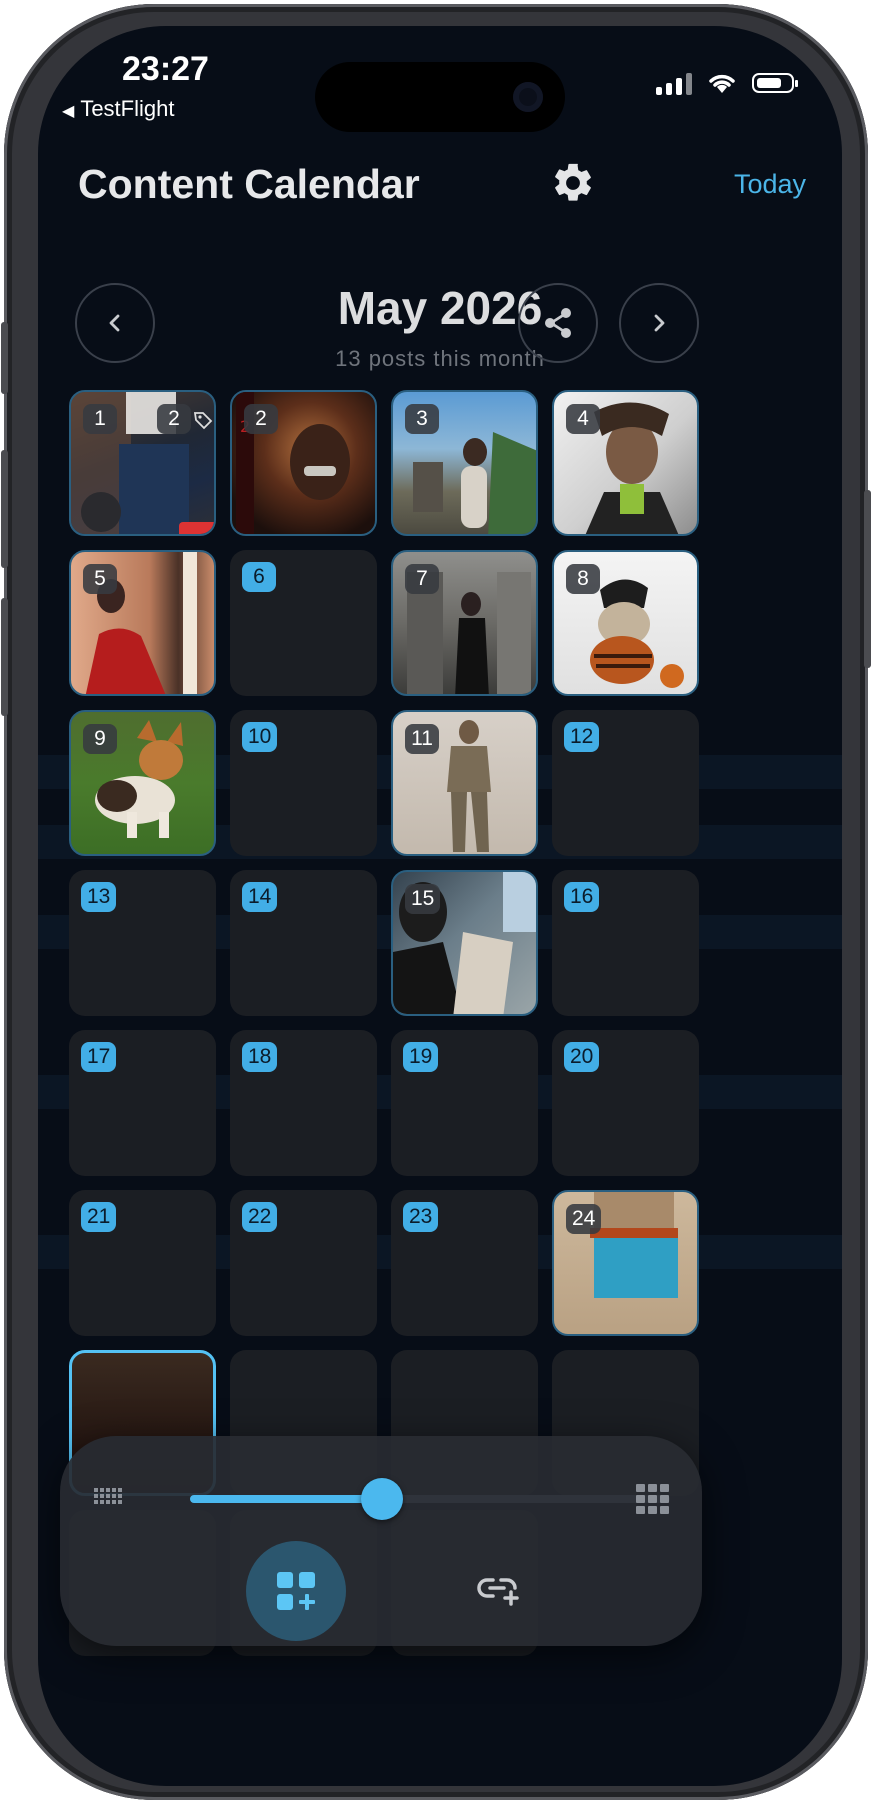  What do you see at coordinates (625, 463) in the screenshot?
I see `day-cell-4: 4` at bounding box center [625, 463].